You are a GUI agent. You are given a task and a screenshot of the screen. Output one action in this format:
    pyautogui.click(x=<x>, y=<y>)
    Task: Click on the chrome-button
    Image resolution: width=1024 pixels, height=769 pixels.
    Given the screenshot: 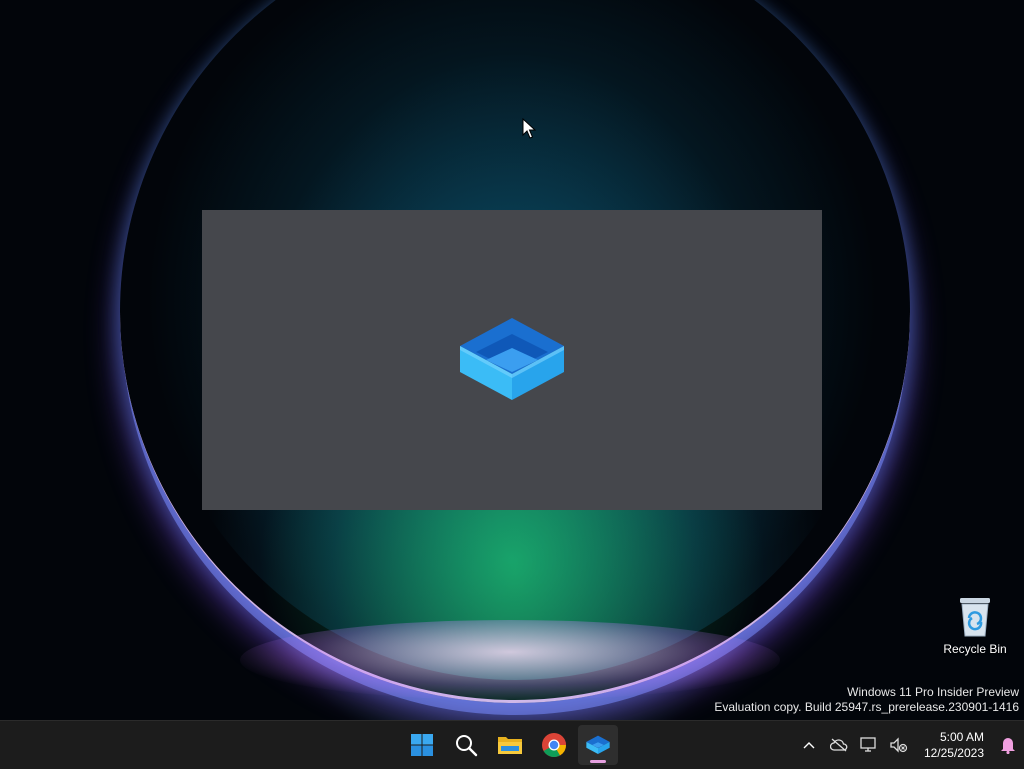 What is the action you would take?
    pyautogui.click(x=554, y=745)
    